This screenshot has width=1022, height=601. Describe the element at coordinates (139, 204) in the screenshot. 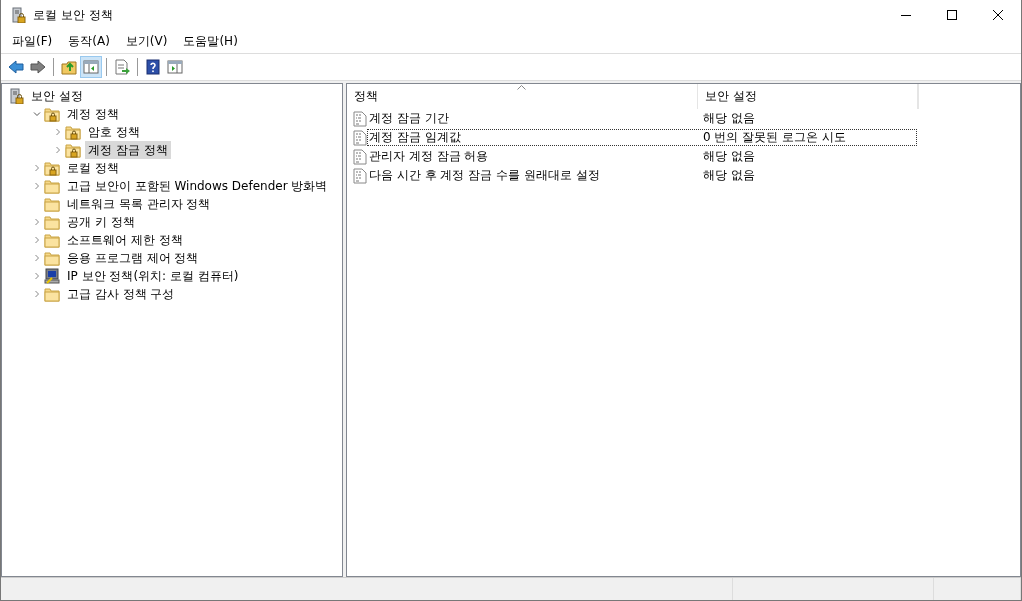

I see `tree-item: 네트워크 목록 관리자 정책` at that location.